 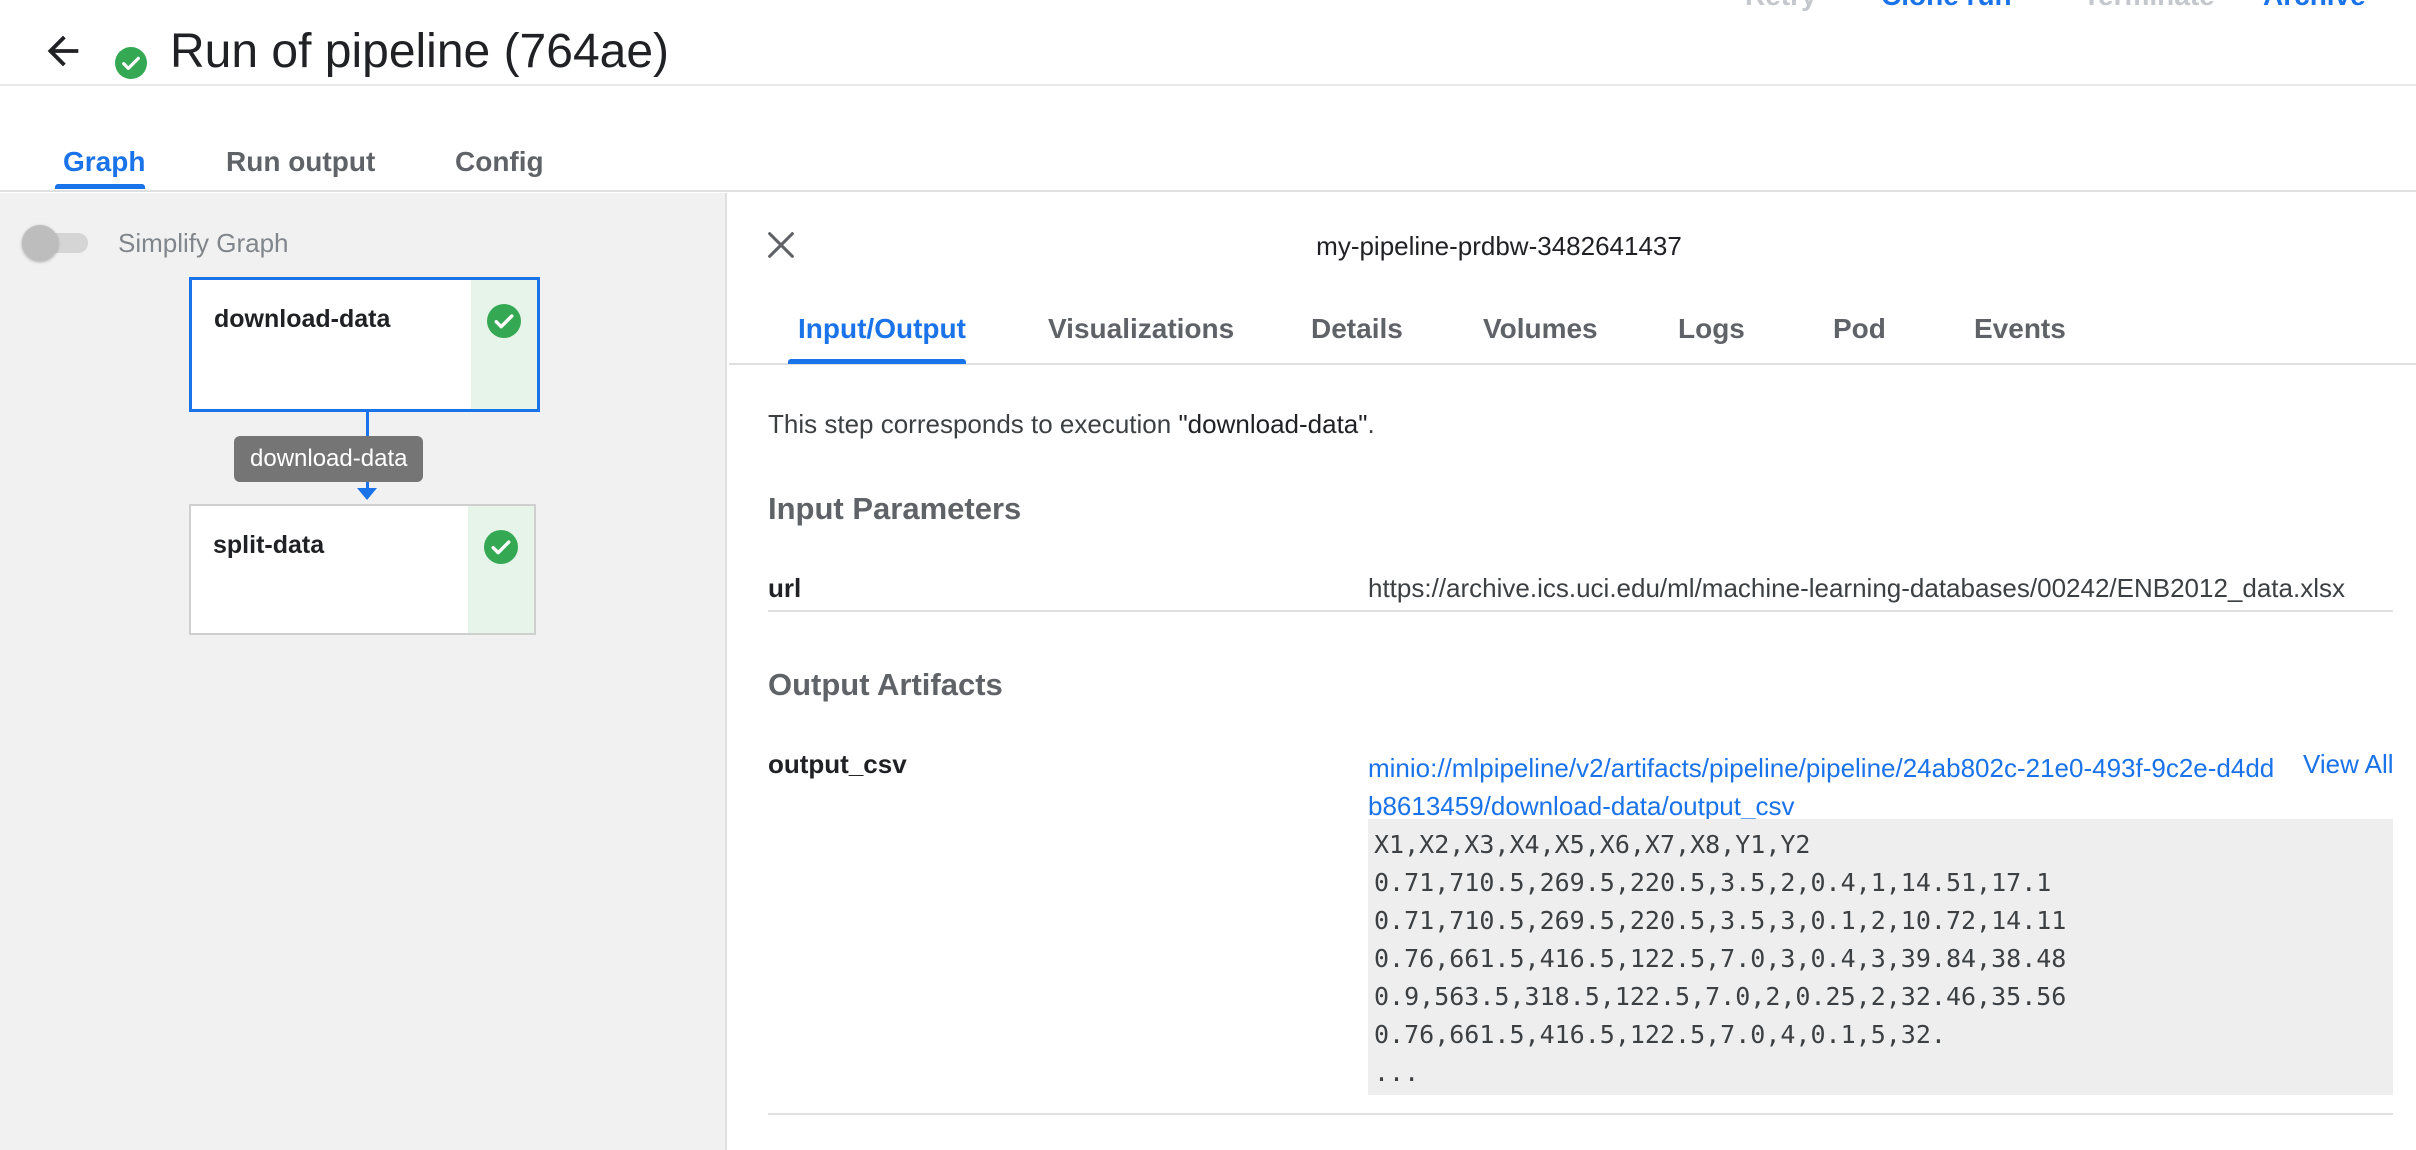 I want to click on execution-name: "download-data", so click(x=1273, y=424).